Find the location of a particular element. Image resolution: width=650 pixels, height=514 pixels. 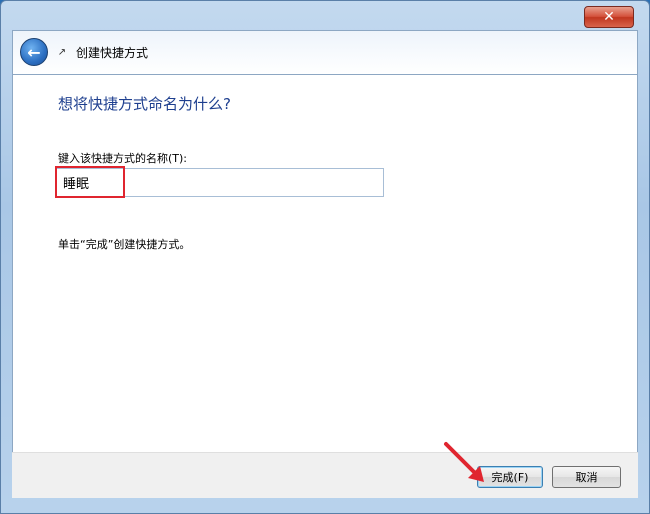

window-title: 创建快捷方式 is located at coordinates (112, 53).